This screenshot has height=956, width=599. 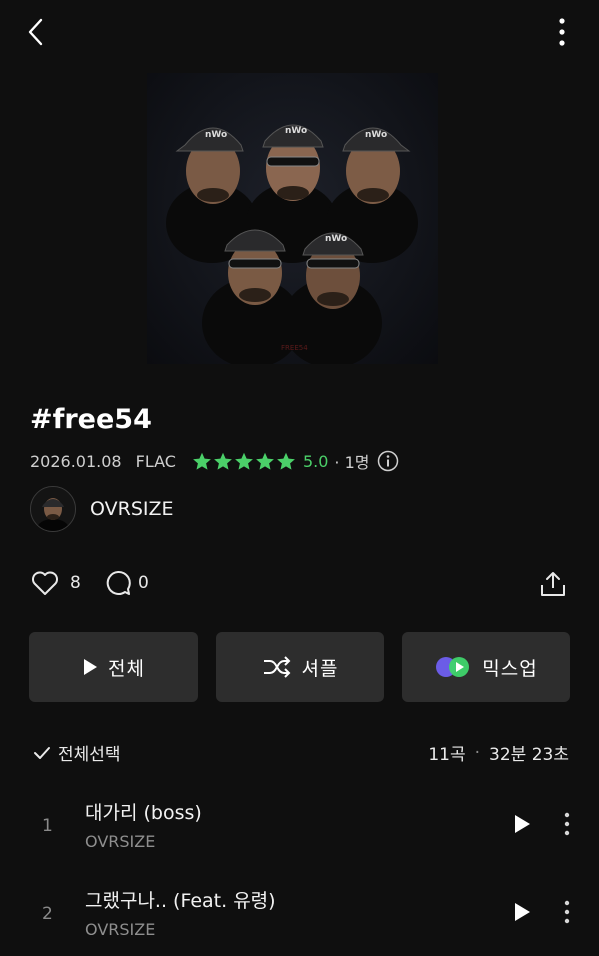 I want to click on heart-icon, so click(x=45, y=583).